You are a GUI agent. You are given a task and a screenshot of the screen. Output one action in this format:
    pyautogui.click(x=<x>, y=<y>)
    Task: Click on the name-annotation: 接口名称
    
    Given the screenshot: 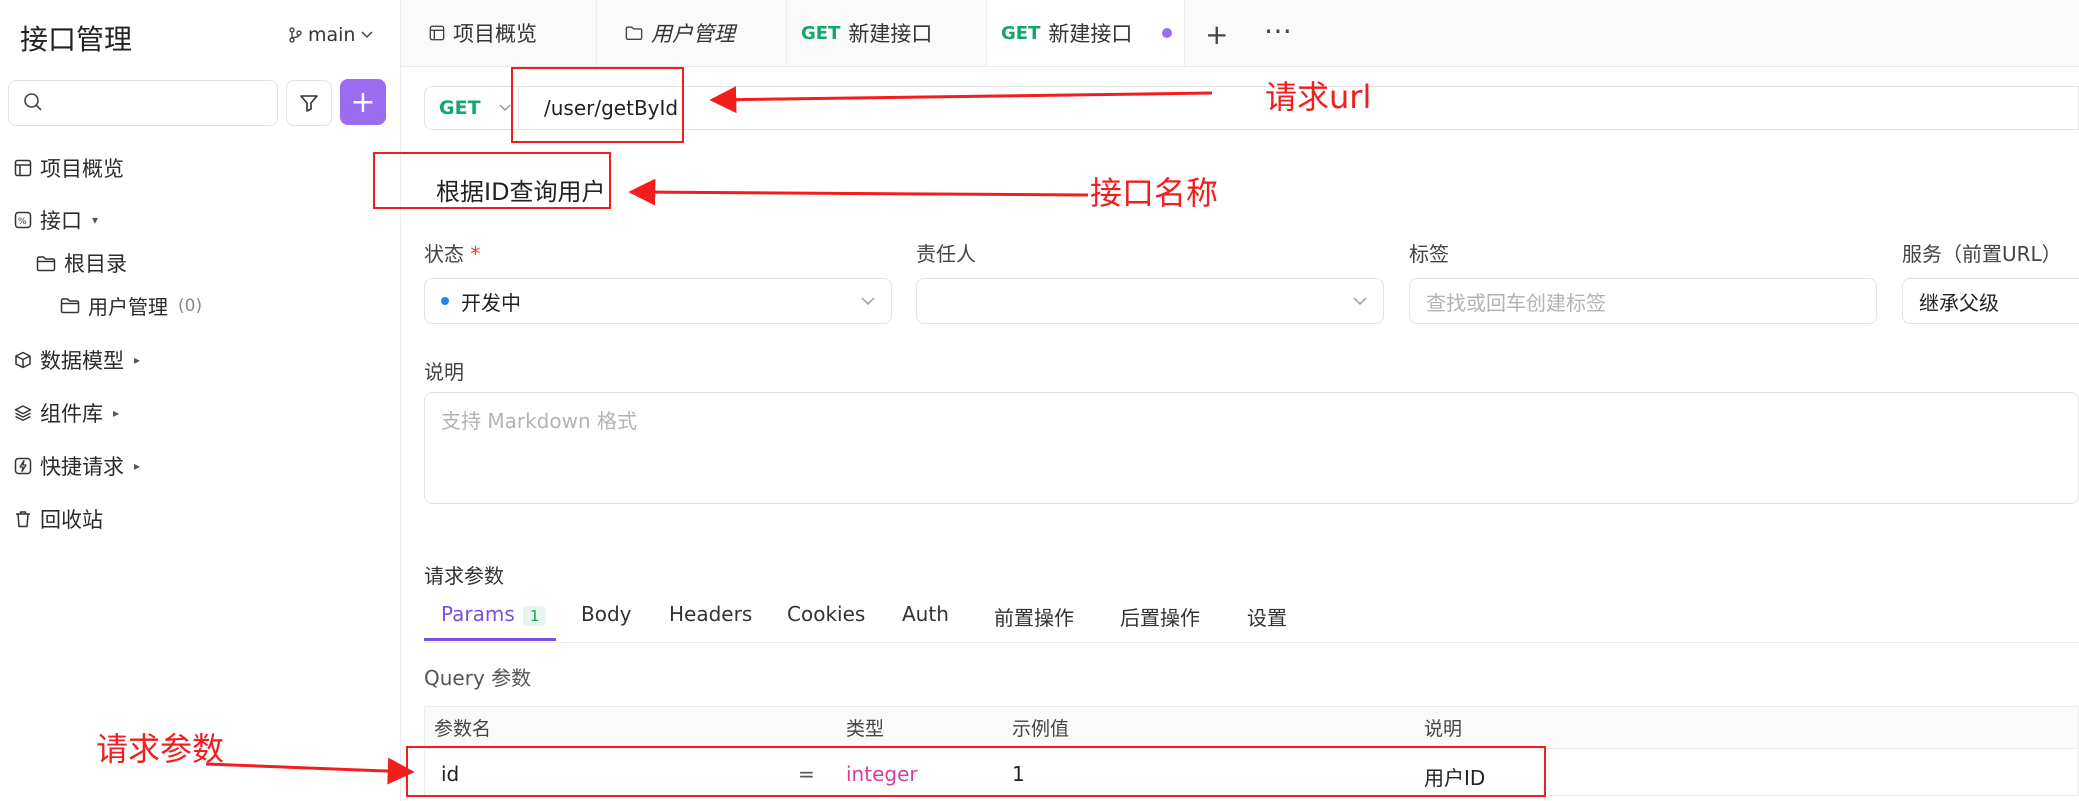 What is the action you would take?
    pyautogui.click(x=1154, y=193)
    